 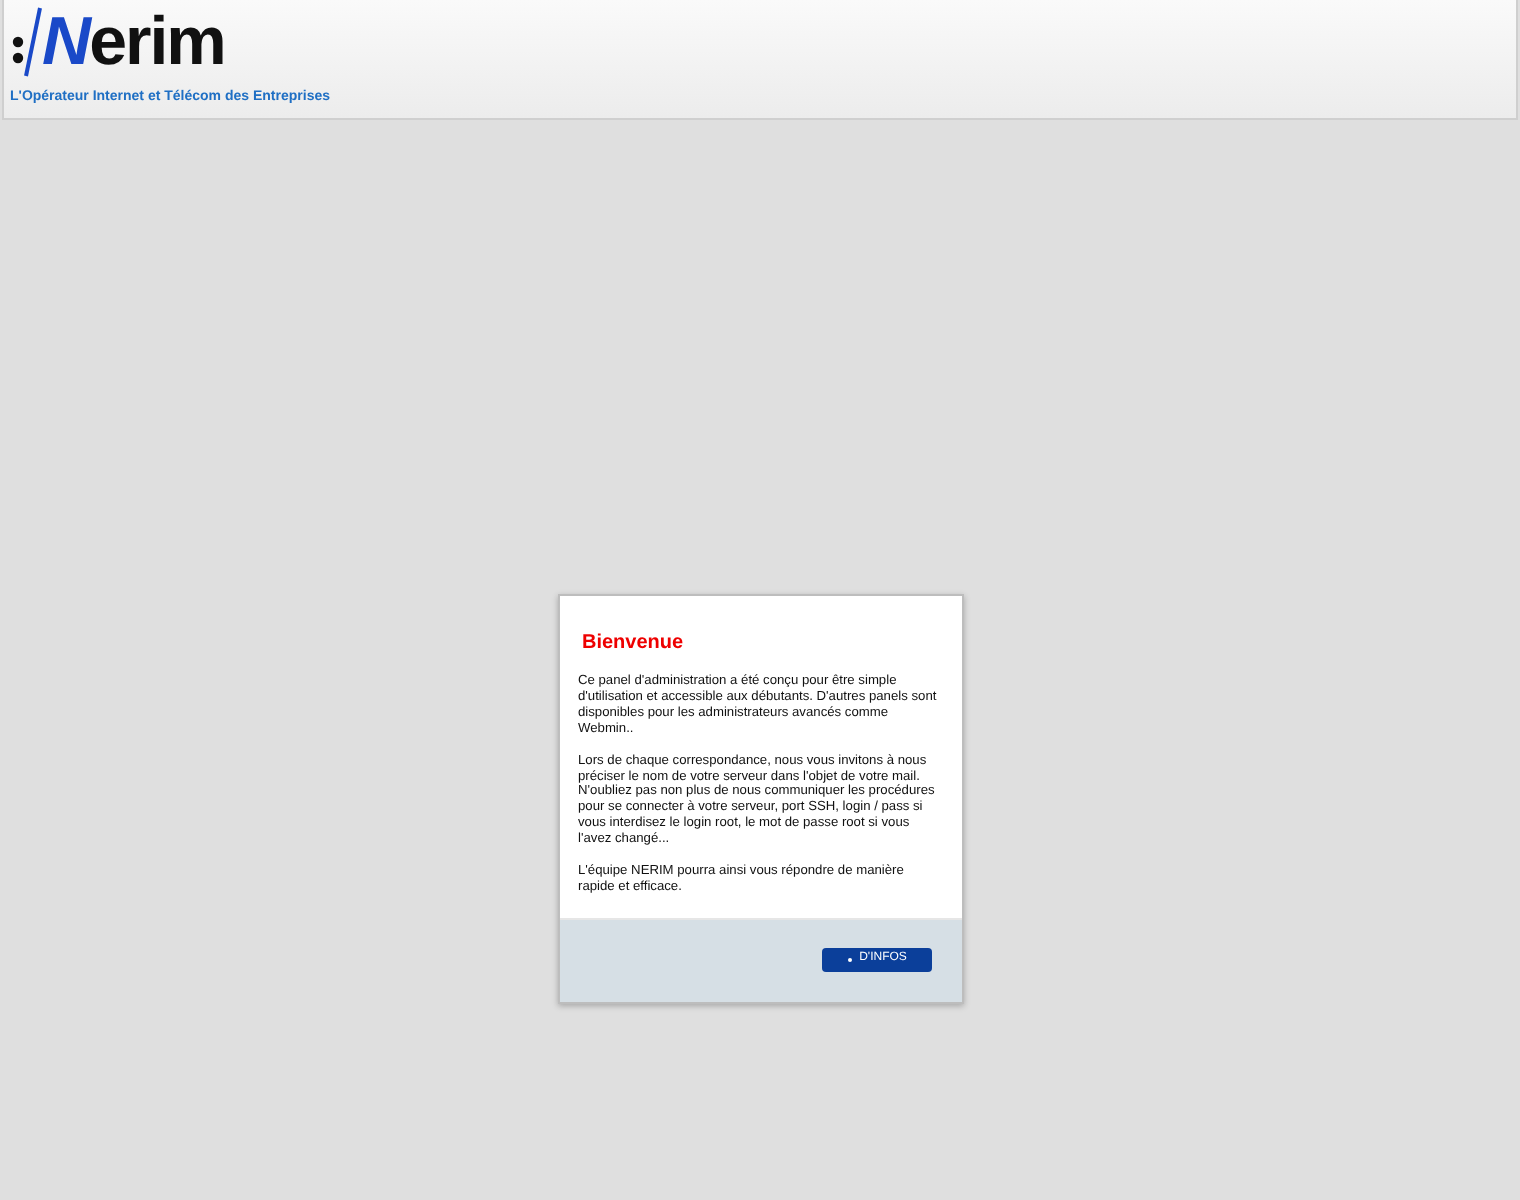 I want to click on logo-mark-icon, so click(x=26, y=42).